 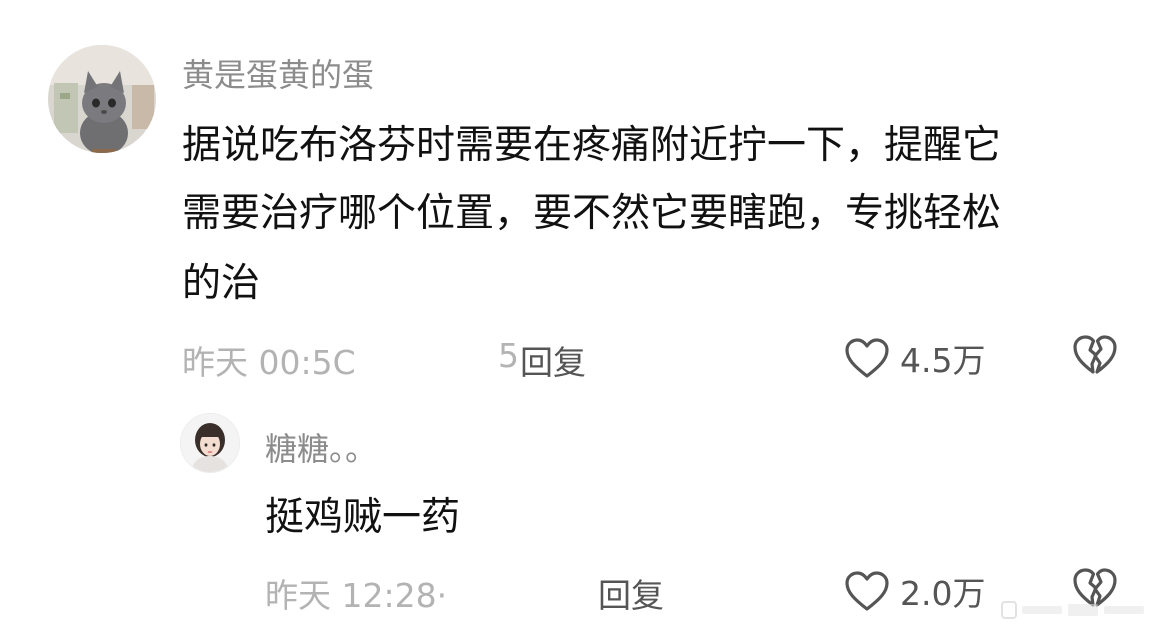 I want to click on dislike-button, so click(x=1095, y=357).